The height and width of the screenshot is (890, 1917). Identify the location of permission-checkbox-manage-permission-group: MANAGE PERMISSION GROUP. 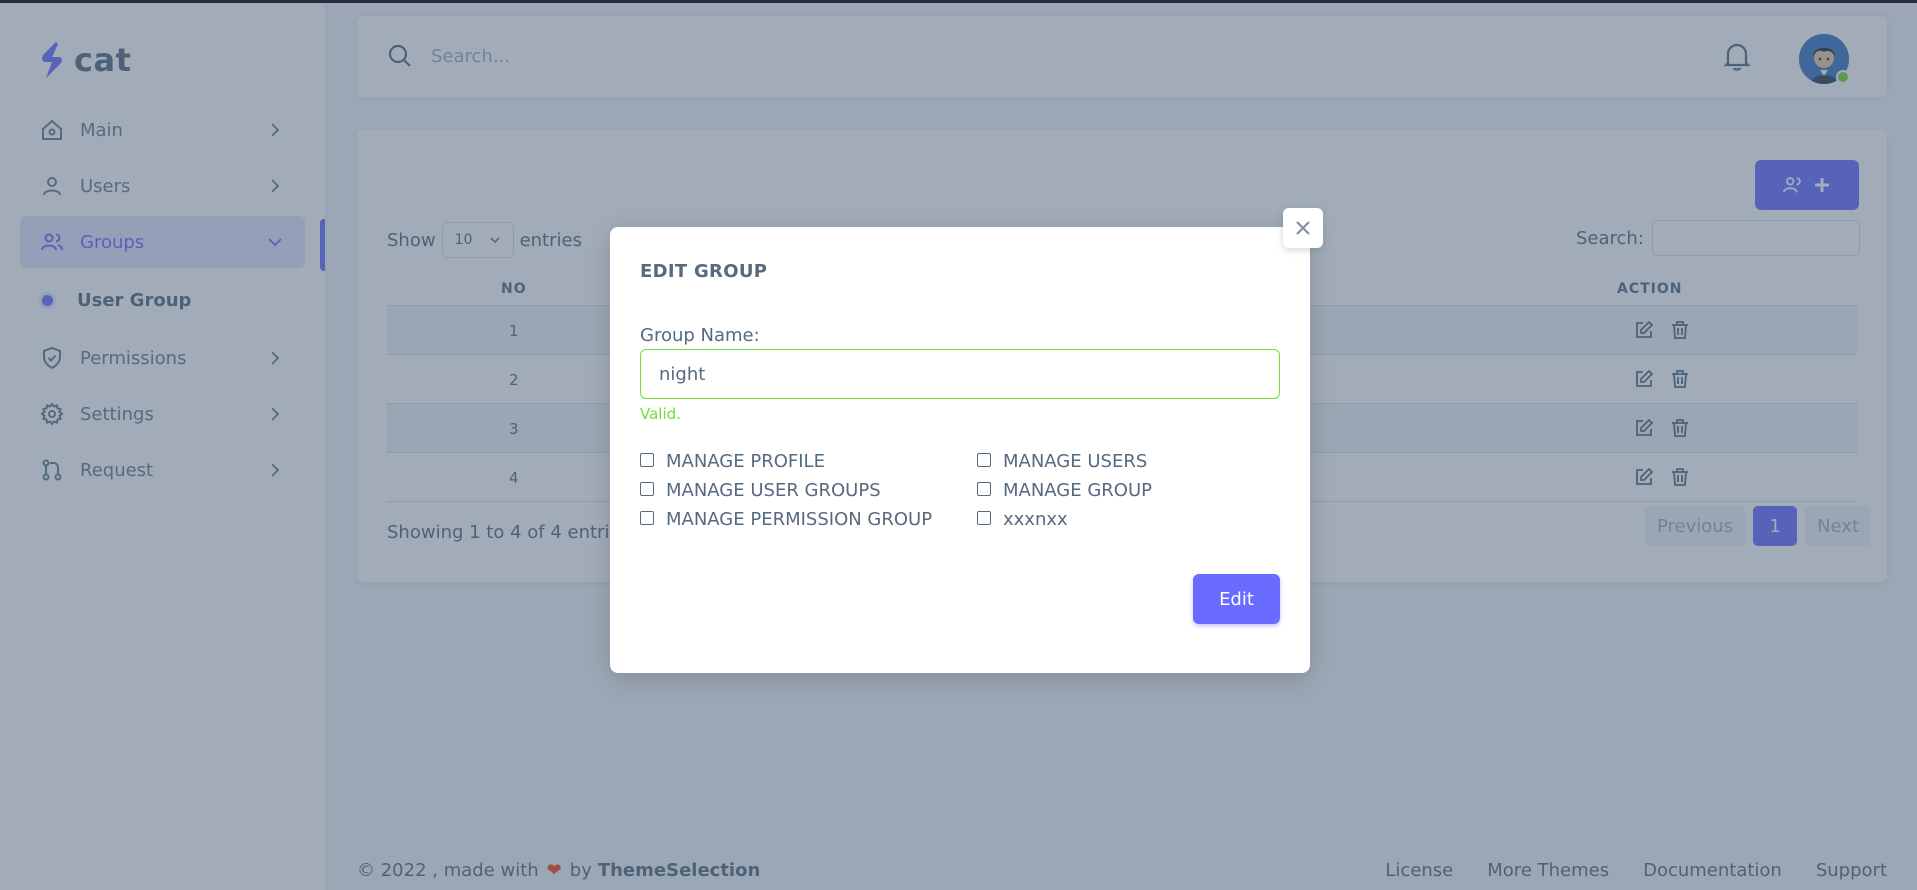
(786, 519).